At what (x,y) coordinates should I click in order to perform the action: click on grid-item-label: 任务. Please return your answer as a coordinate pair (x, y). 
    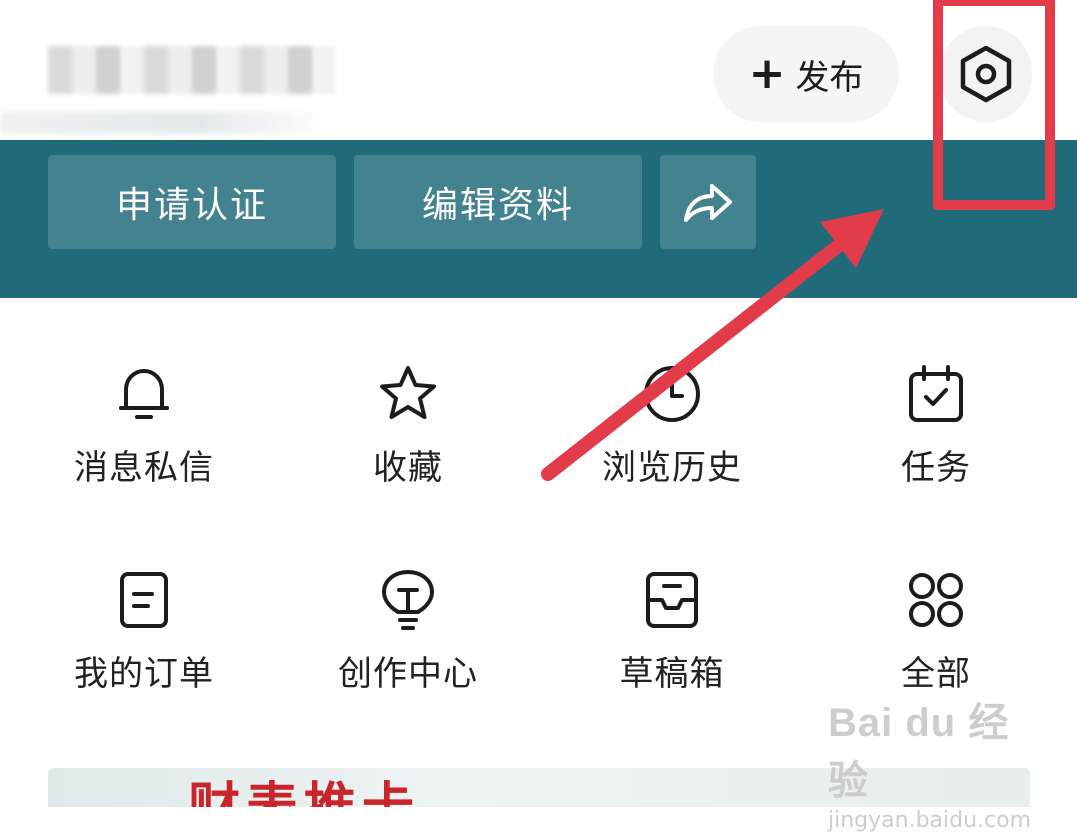
    Looking at the image, I should click on (936, 468).